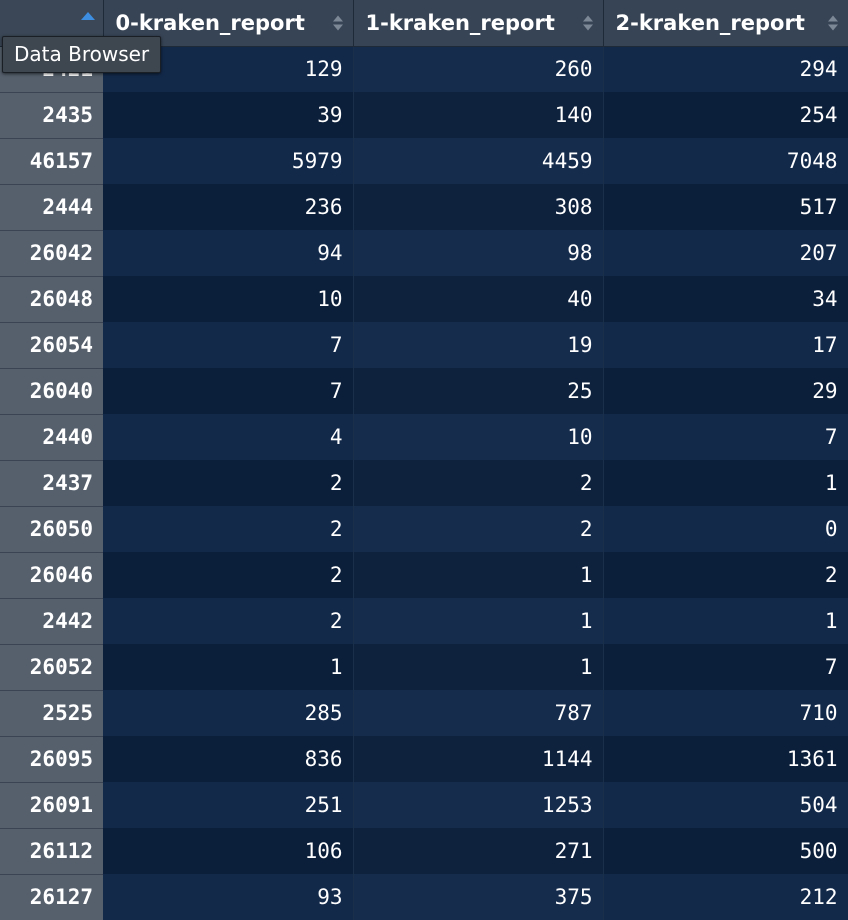 The height and width of the screenshot is (920, 848). I want to click on table-cell: 308, so click(478, 207).